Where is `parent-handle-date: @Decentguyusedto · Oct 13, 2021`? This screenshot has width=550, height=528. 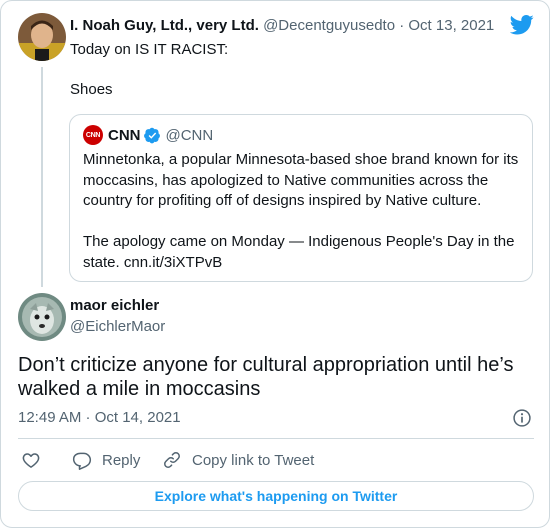 parent-handle-date: @Decentguyusedto · Oct 13, 2021 is located at coordinates (378, 25).